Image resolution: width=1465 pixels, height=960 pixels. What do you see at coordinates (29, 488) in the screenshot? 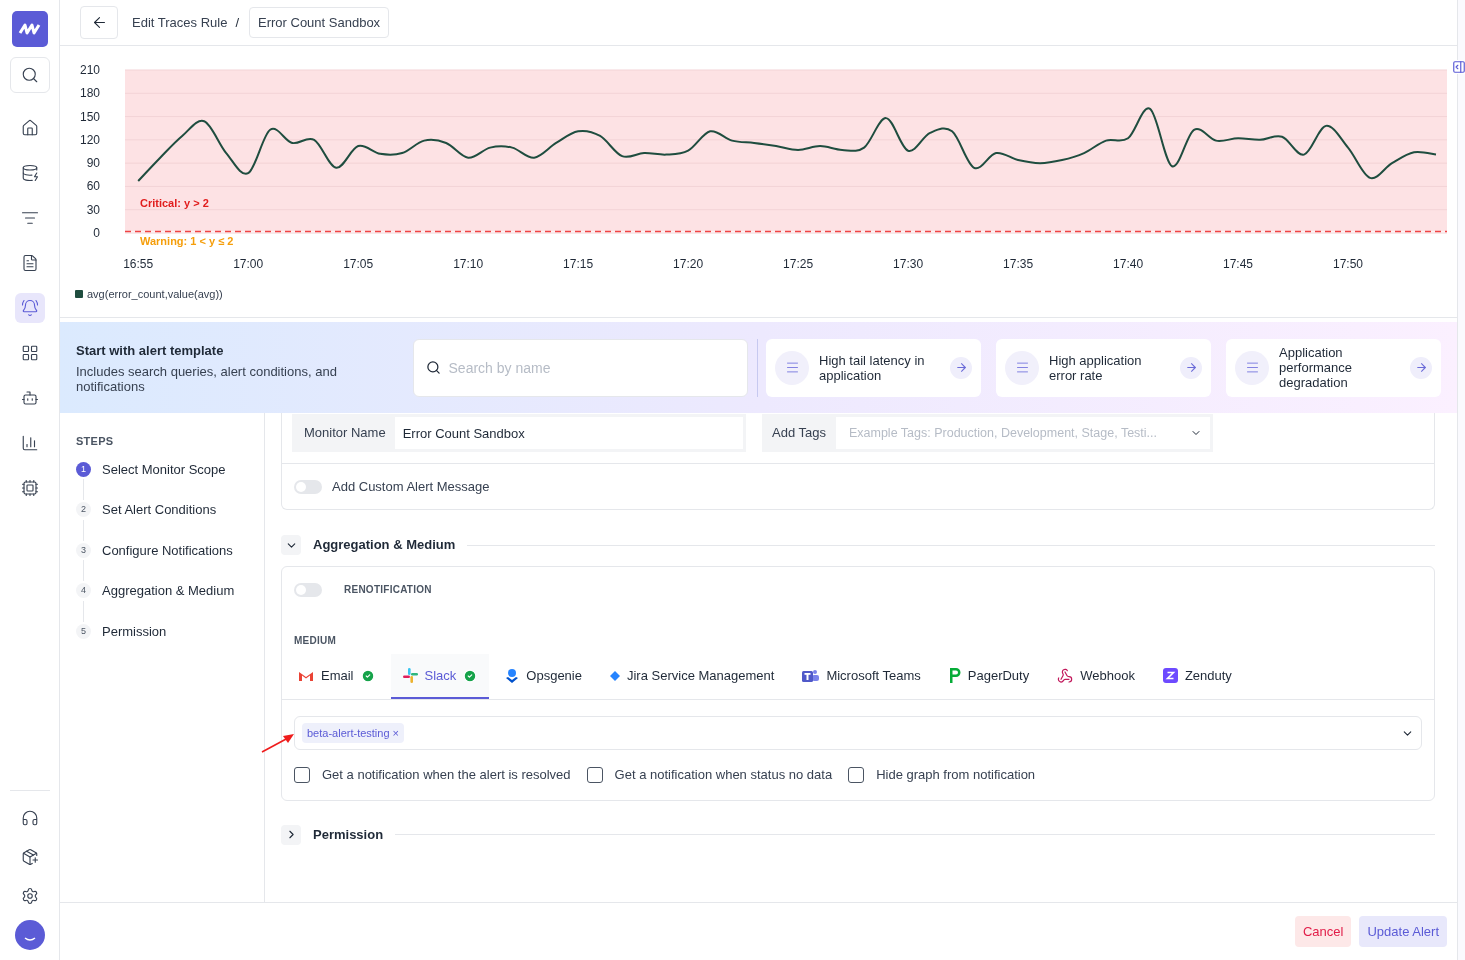
I see `chip-icon` at bounding box center [29, 488].